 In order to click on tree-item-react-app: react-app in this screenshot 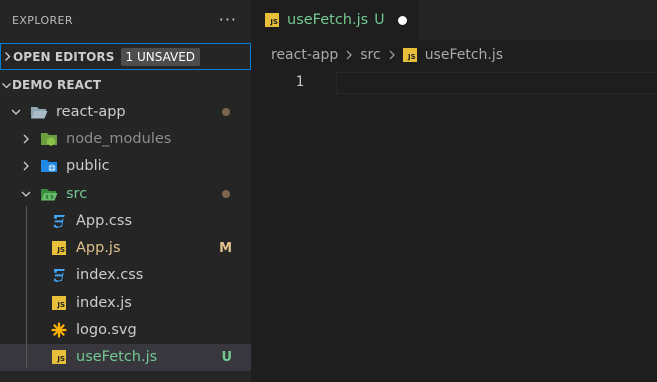, I will do `click(125, 111)`.